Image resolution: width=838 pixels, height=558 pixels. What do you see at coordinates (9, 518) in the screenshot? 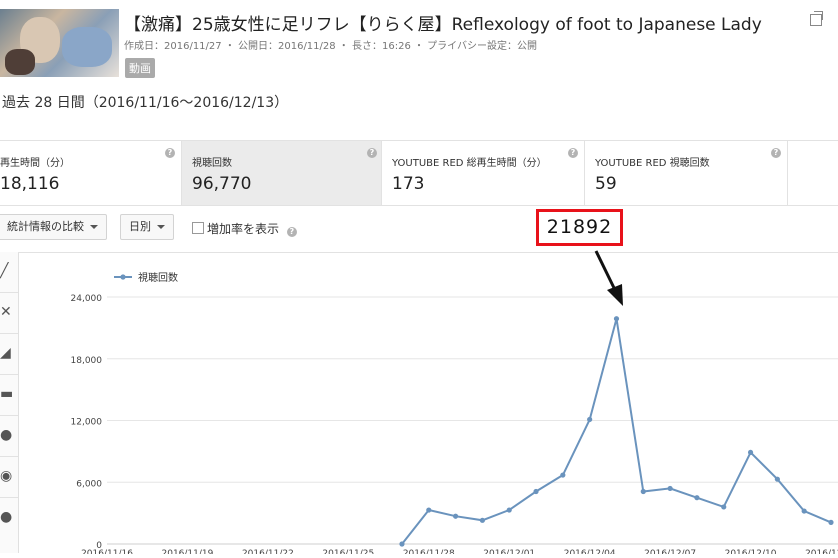
I see `map-icon: ●` at bounding box center [9, 518].